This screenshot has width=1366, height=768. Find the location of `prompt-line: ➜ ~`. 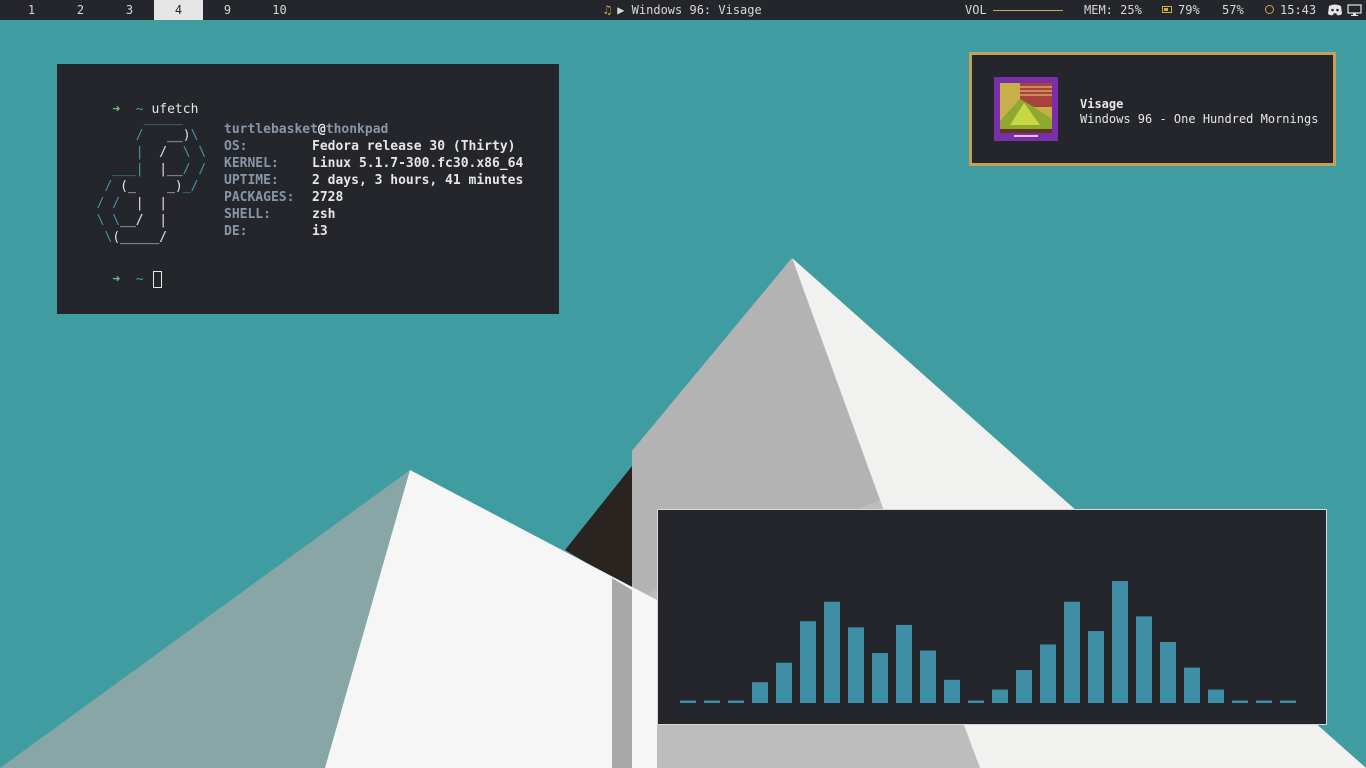

prompt-line: ➜ ~ is located at coordinates (122, 279).